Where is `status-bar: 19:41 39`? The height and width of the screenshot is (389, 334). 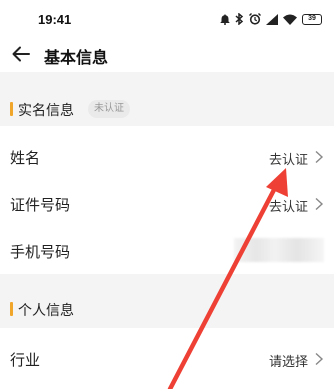
status-bar: 19:41 39 is located at coordinates (167, 18).